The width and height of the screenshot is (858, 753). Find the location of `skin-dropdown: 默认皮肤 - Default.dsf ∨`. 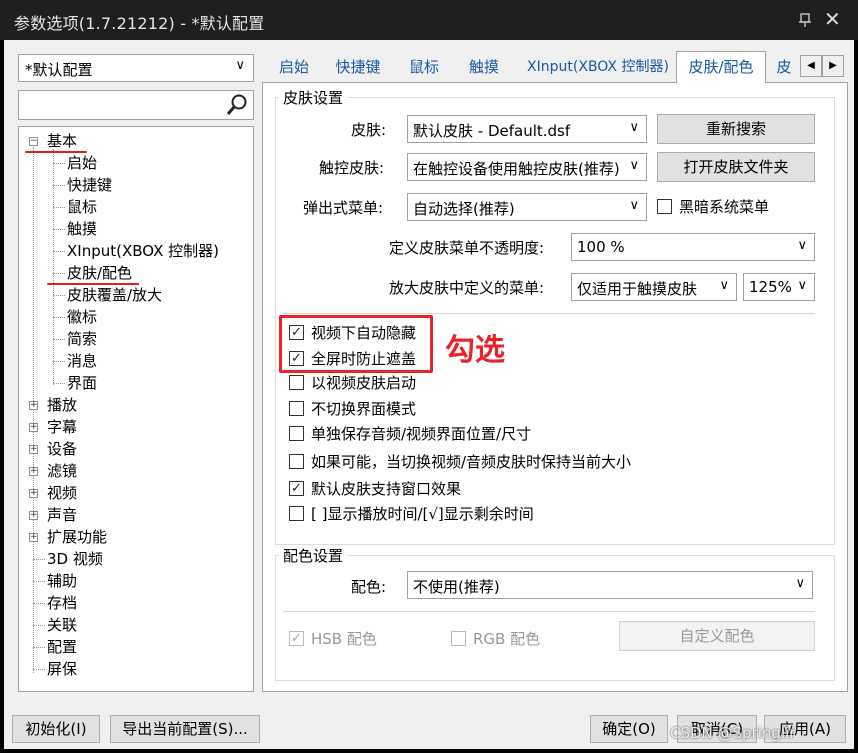

skin-dropdown: 默认皮肤 - Default.dsf ∨ is located at coordinates (527, 129).